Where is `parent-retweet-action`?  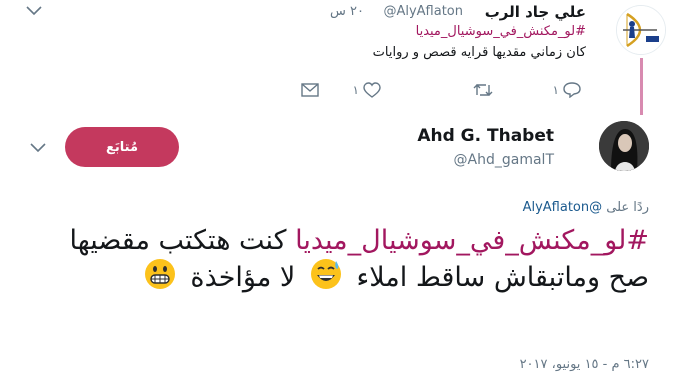
parent-retweet-action is located at coordinates (483, 90).